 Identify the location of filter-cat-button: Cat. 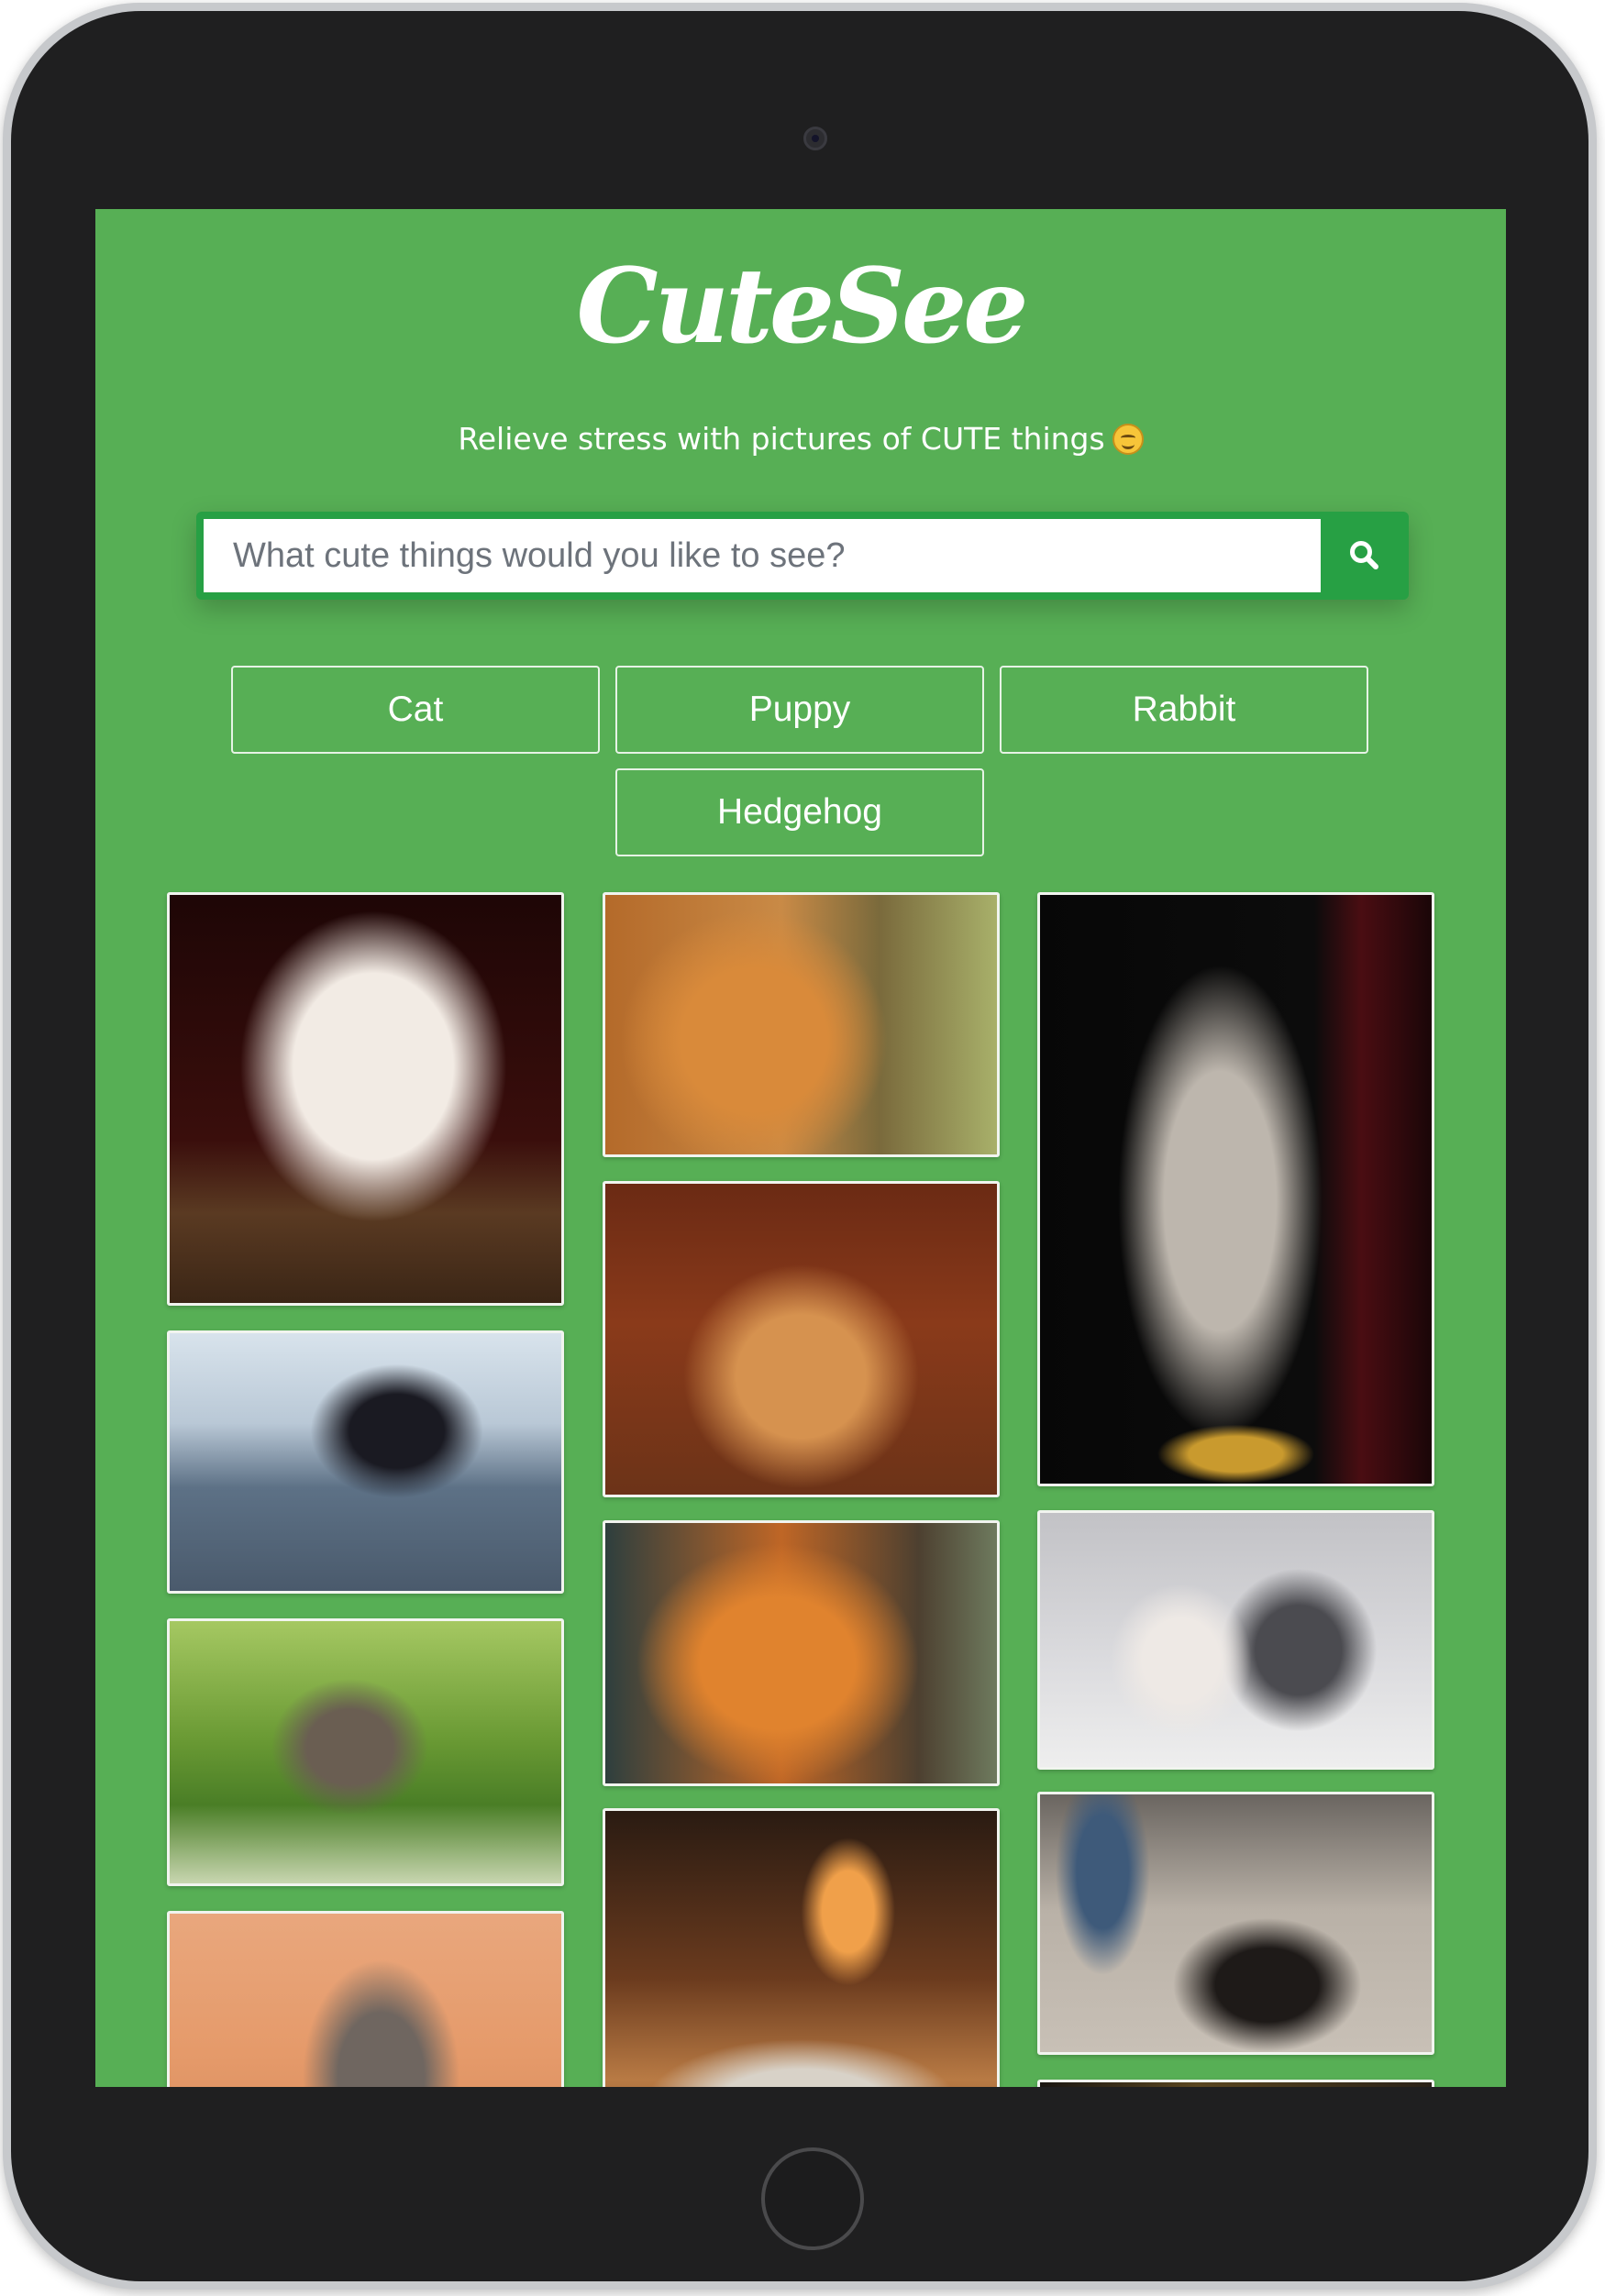
(415, 710).